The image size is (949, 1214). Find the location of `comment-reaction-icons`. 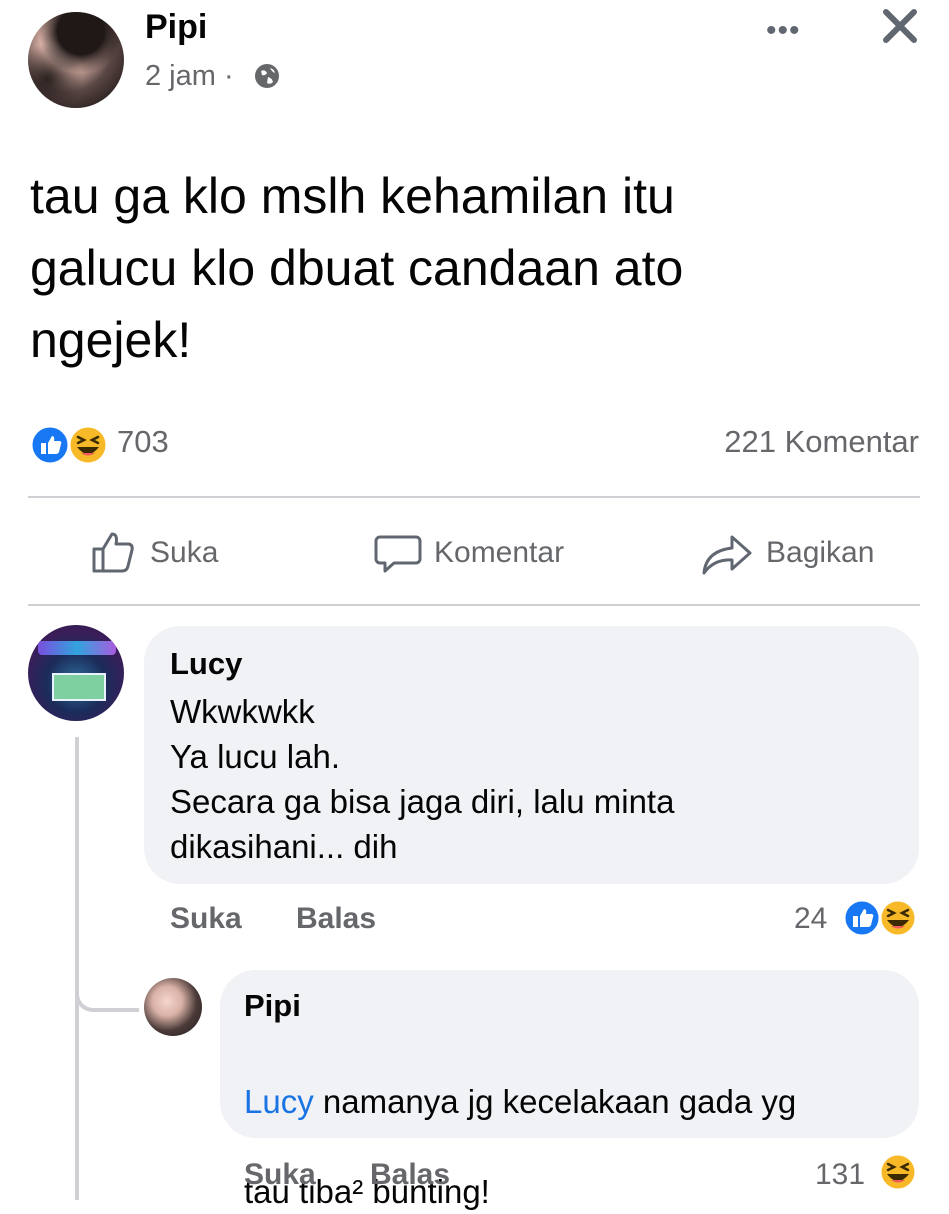

comment-reaction-icons is located at coordinates (880, 918).